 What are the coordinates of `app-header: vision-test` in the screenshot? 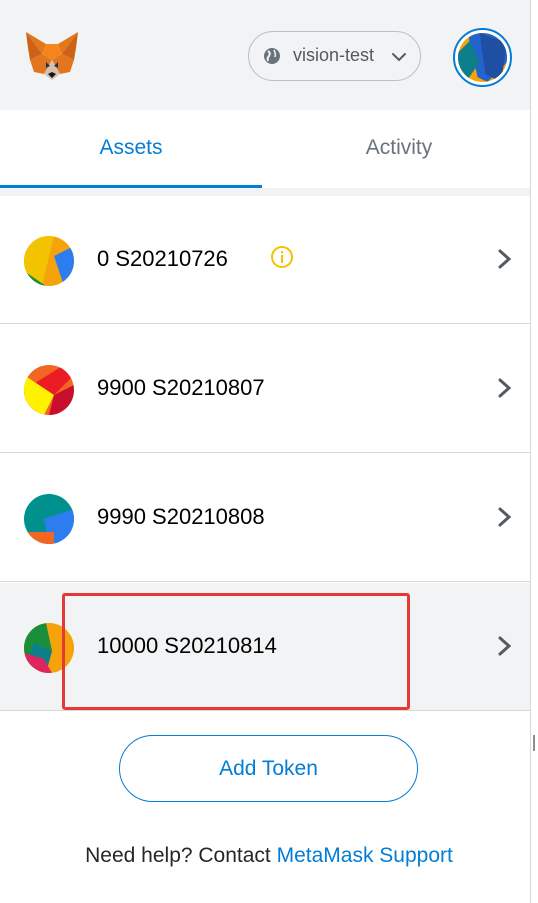 It's located at (265, 55).